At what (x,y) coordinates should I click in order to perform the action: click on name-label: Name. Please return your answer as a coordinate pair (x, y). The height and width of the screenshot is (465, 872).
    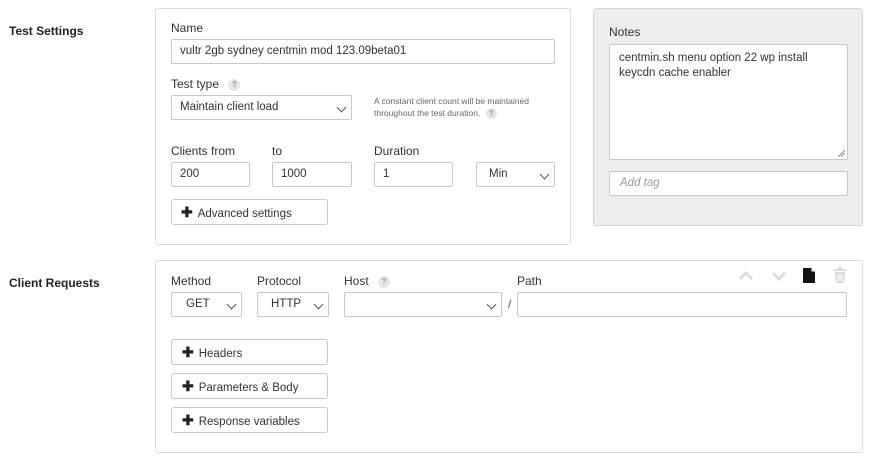
    Looking at the image, I should click on (187, 28).